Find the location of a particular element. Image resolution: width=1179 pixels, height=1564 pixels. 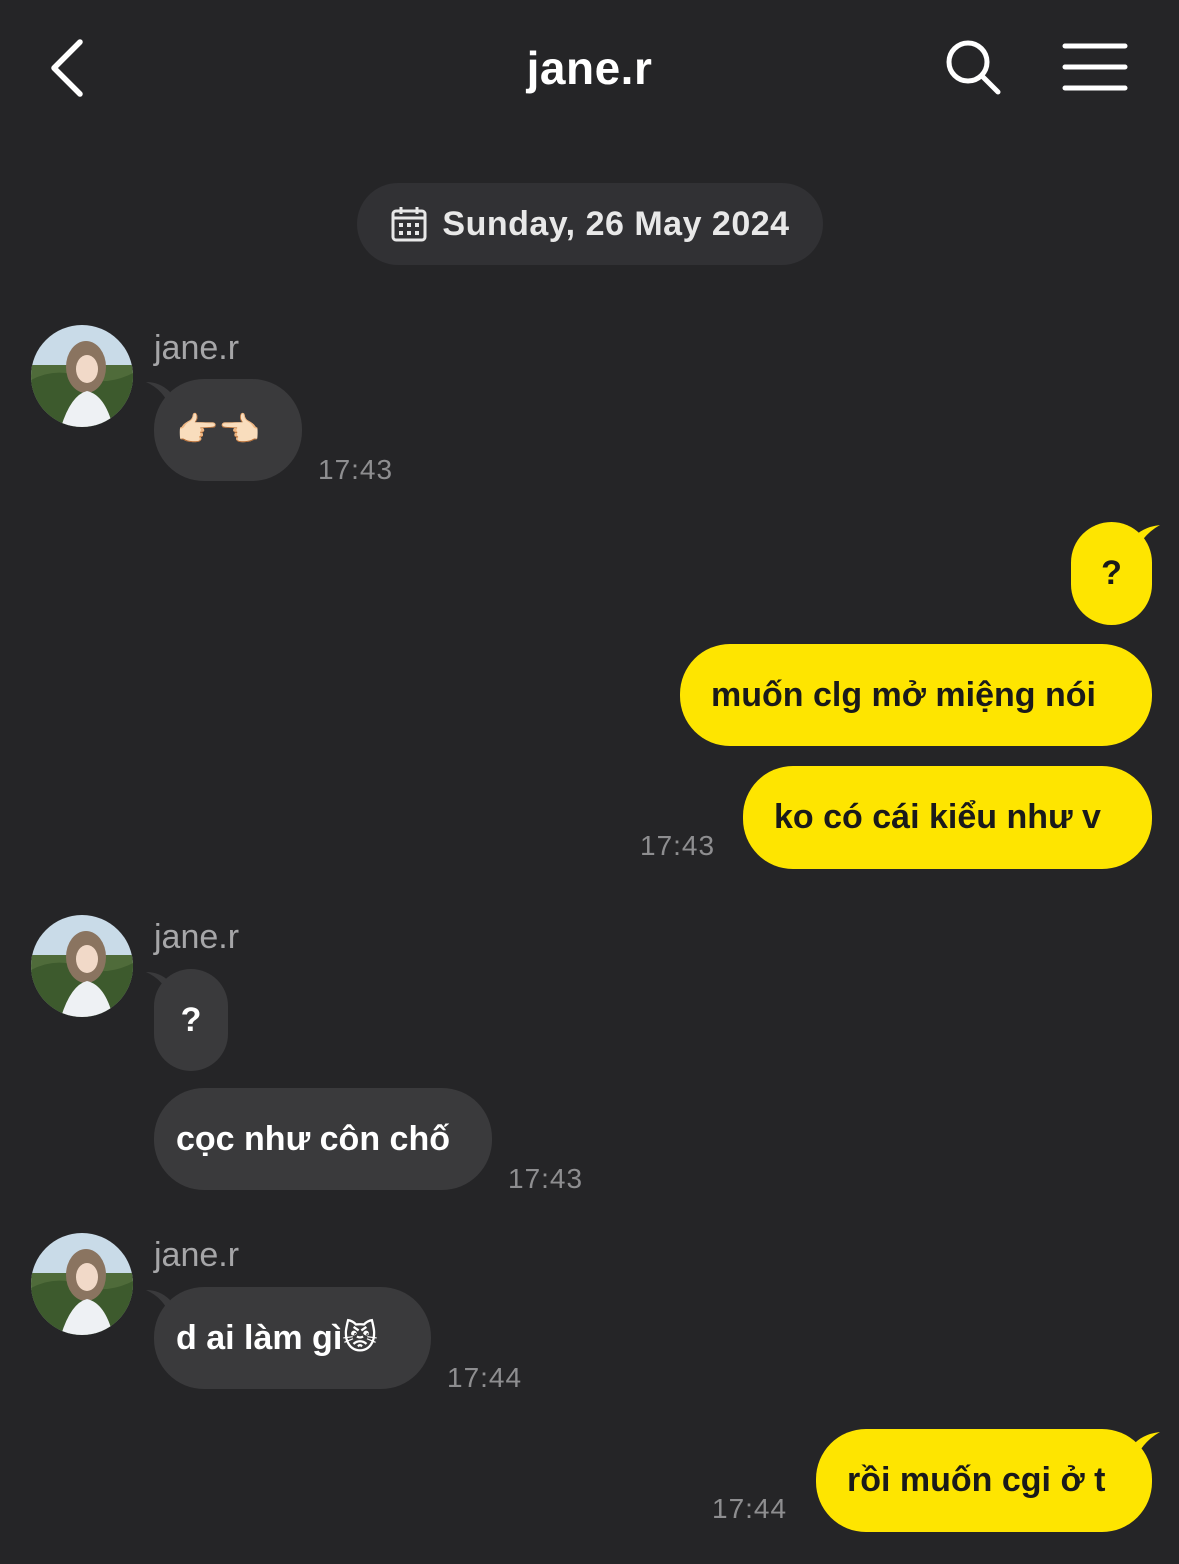

chat-title-text: jane.r is located at coordinates (589, 68).